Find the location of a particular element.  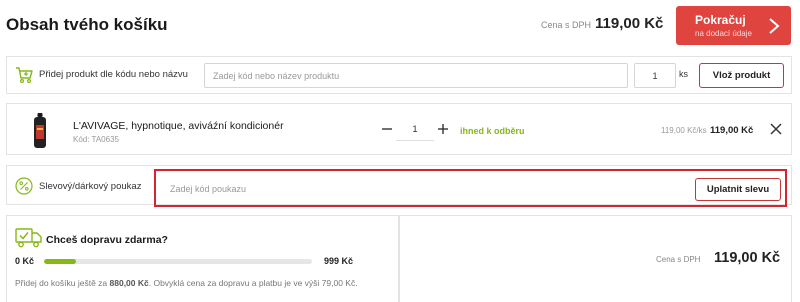

continue-button: Pokračuj na dodací údaje is located at coordinates (733, 25).